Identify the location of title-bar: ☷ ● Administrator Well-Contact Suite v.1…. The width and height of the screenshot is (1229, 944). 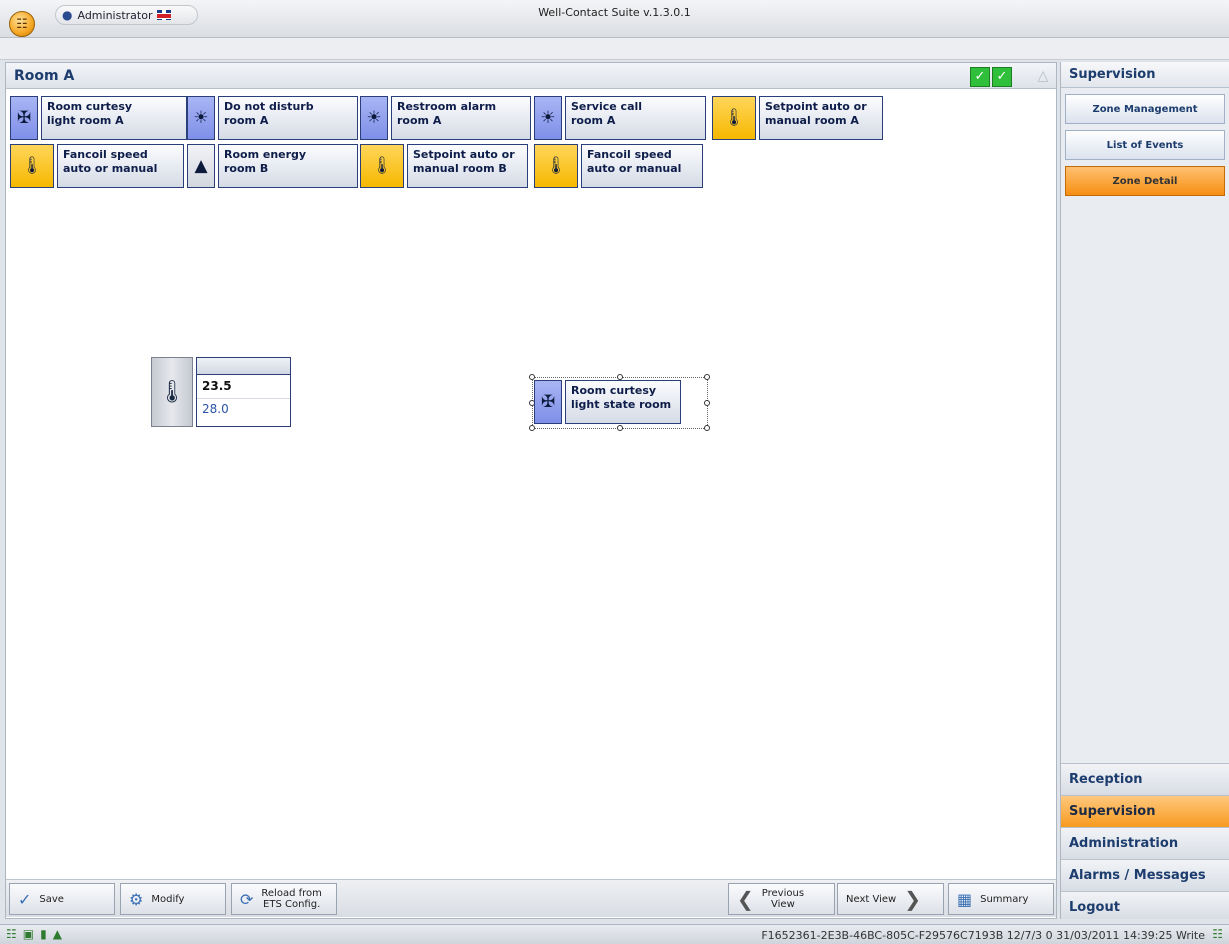
(614, 19).